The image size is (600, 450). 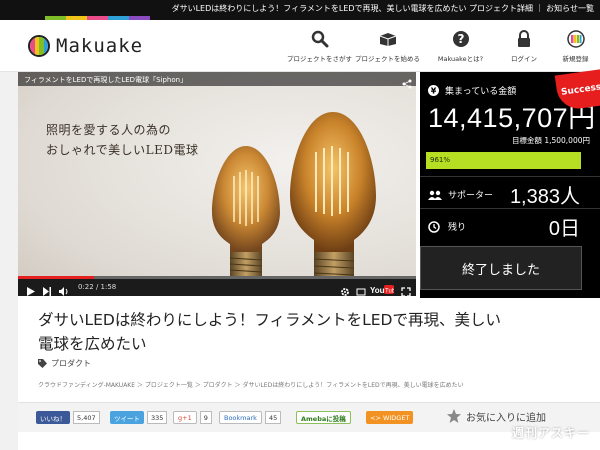 What do you see at coordinates (345, 291) in the screenshot?
I see `settings-icon` at bounding box center [345, 291].